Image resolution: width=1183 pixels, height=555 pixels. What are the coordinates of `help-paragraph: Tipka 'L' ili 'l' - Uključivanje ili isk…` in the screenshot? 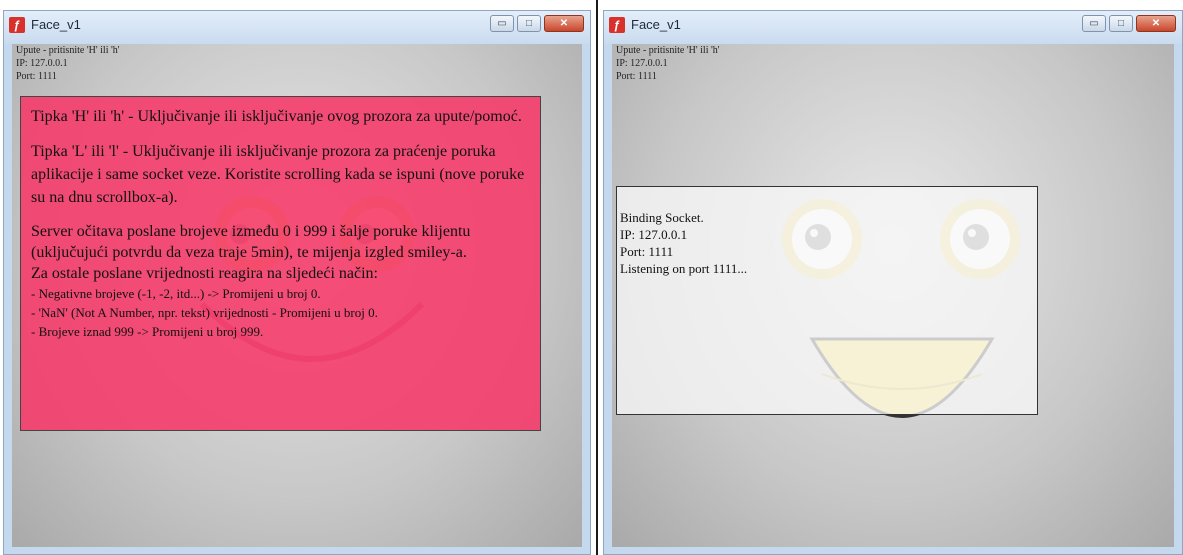 It's located at (278, 174).